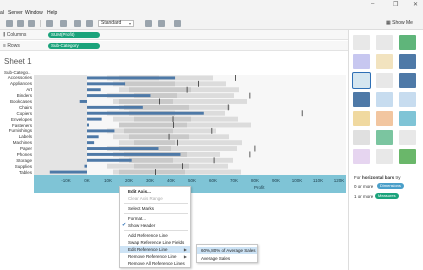  I want to click on negative-region, so click(60, 125).